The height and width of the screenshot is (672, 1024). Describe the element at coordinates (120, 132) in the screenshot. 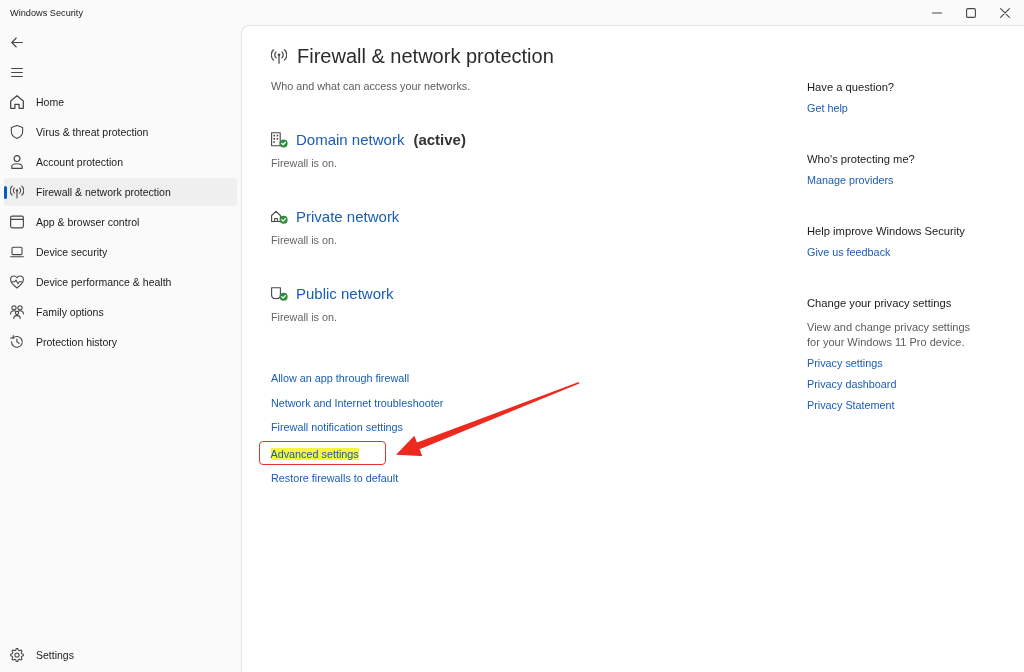

I see `sidebar-item: Virus & threat protection` at that location.